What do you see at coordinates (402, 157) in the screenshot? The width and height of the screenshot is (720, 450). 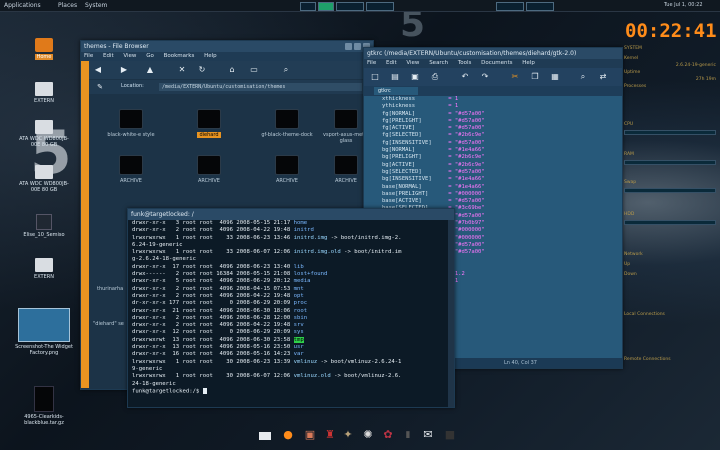 I see `code-key: bg[PRELIGHT]` at bounding box center [402, 157].